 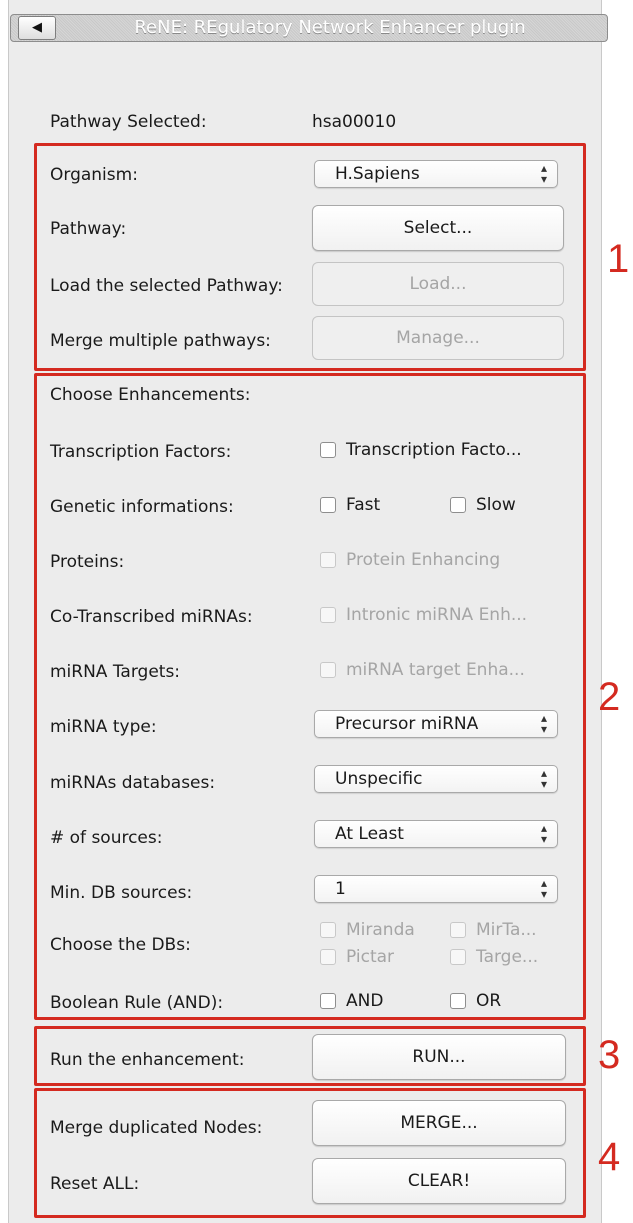 I want to click on pathway-selected-label: Pathway Selected:, so click(x=128, y=122).